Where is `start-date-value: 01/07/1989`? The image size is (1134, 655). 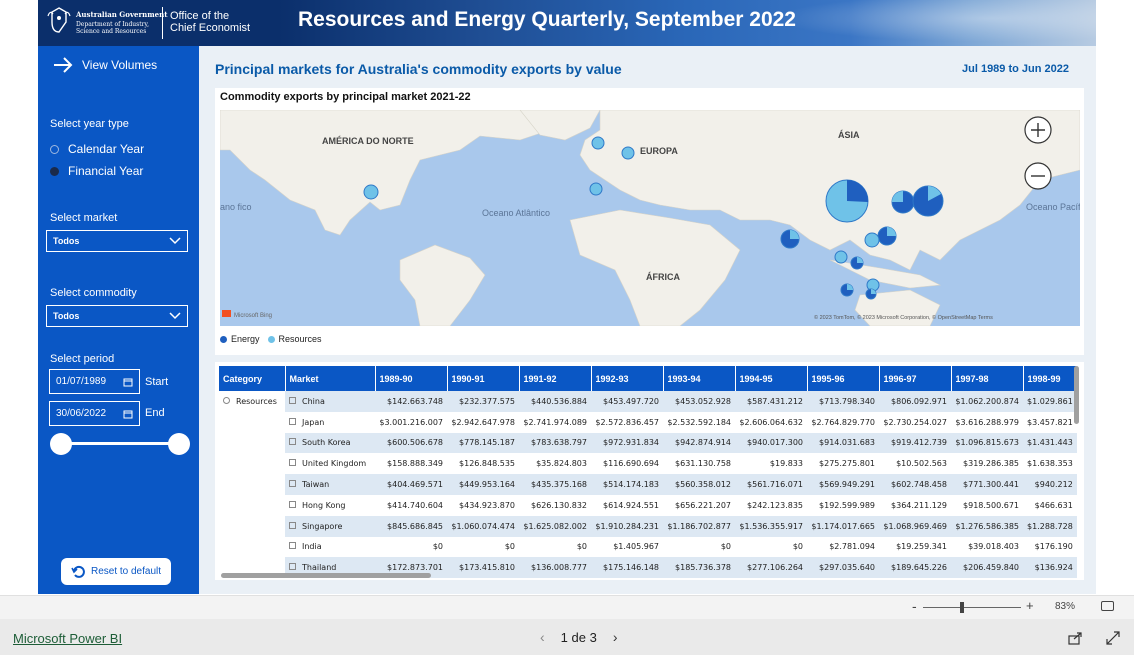
start-date-value: 01/07/1989 is located at coordinates (81, 381).